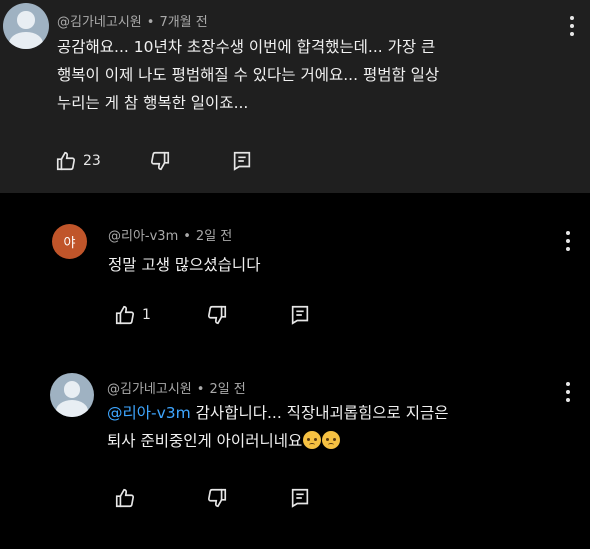 The height and width of the screenshot is (549, 590). Describe the element at coordinates (184, 265) in the screenshot. I see `comment-line: 정말 고생 많으셨습니다` at that location.